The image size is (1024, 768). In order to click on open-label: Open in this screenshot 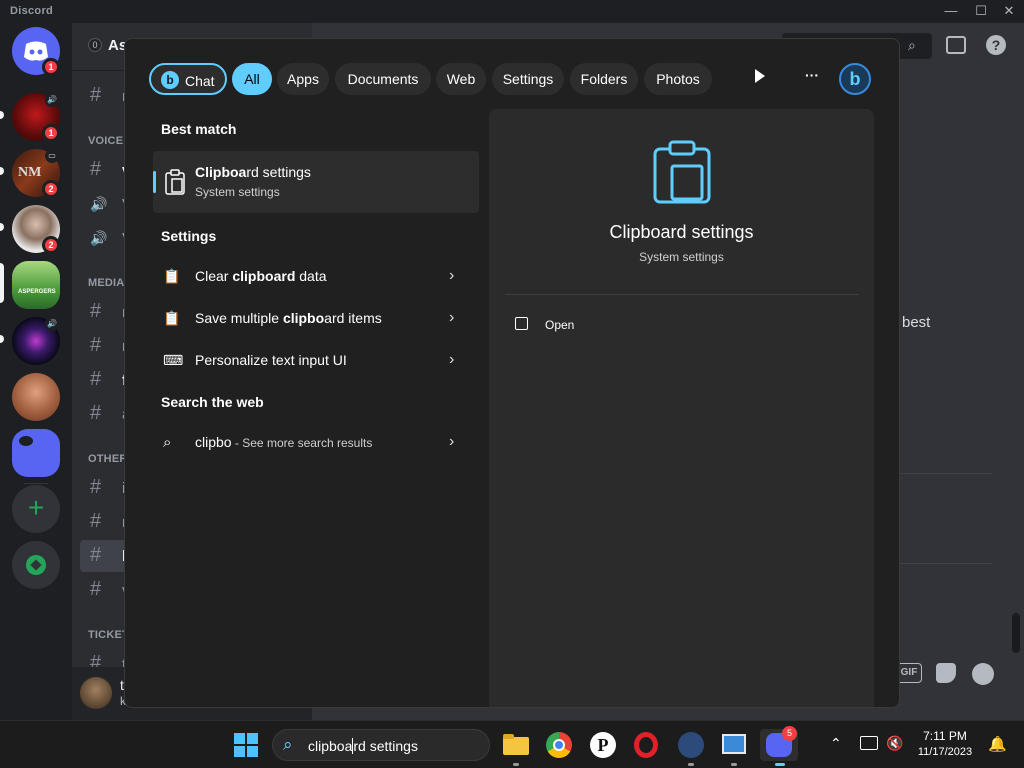, I will do `click(560, 325)`.